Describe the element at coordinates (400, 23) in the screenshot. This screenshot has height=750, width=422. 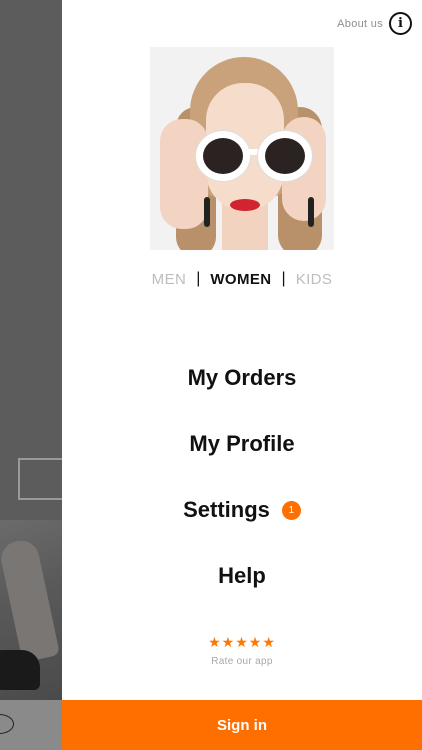
I see `info-icon: i` at that location.